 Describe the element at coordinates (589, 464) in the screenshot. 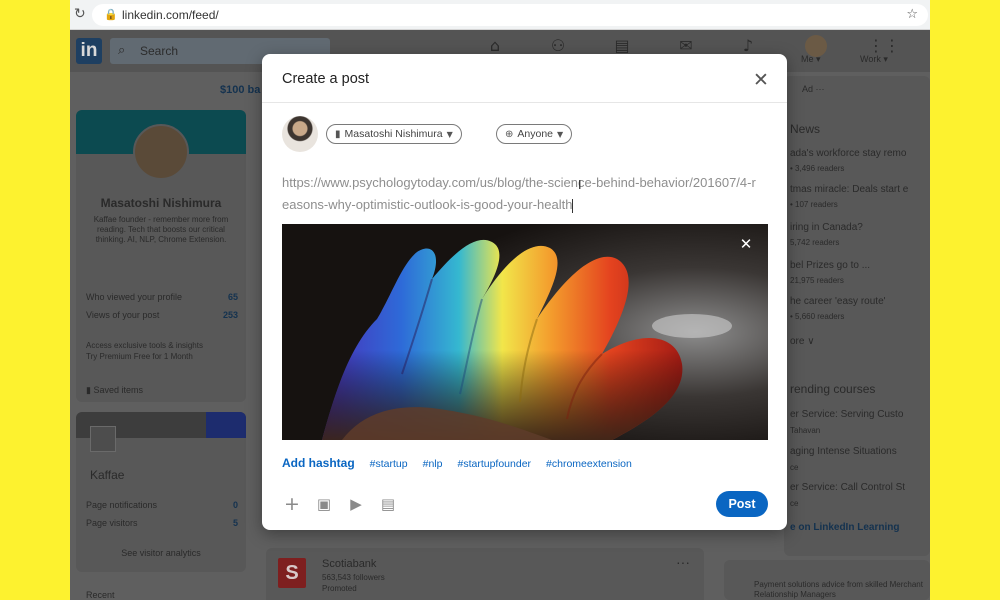

I see `hashtag-suggestion: #chromeextension` at that location.